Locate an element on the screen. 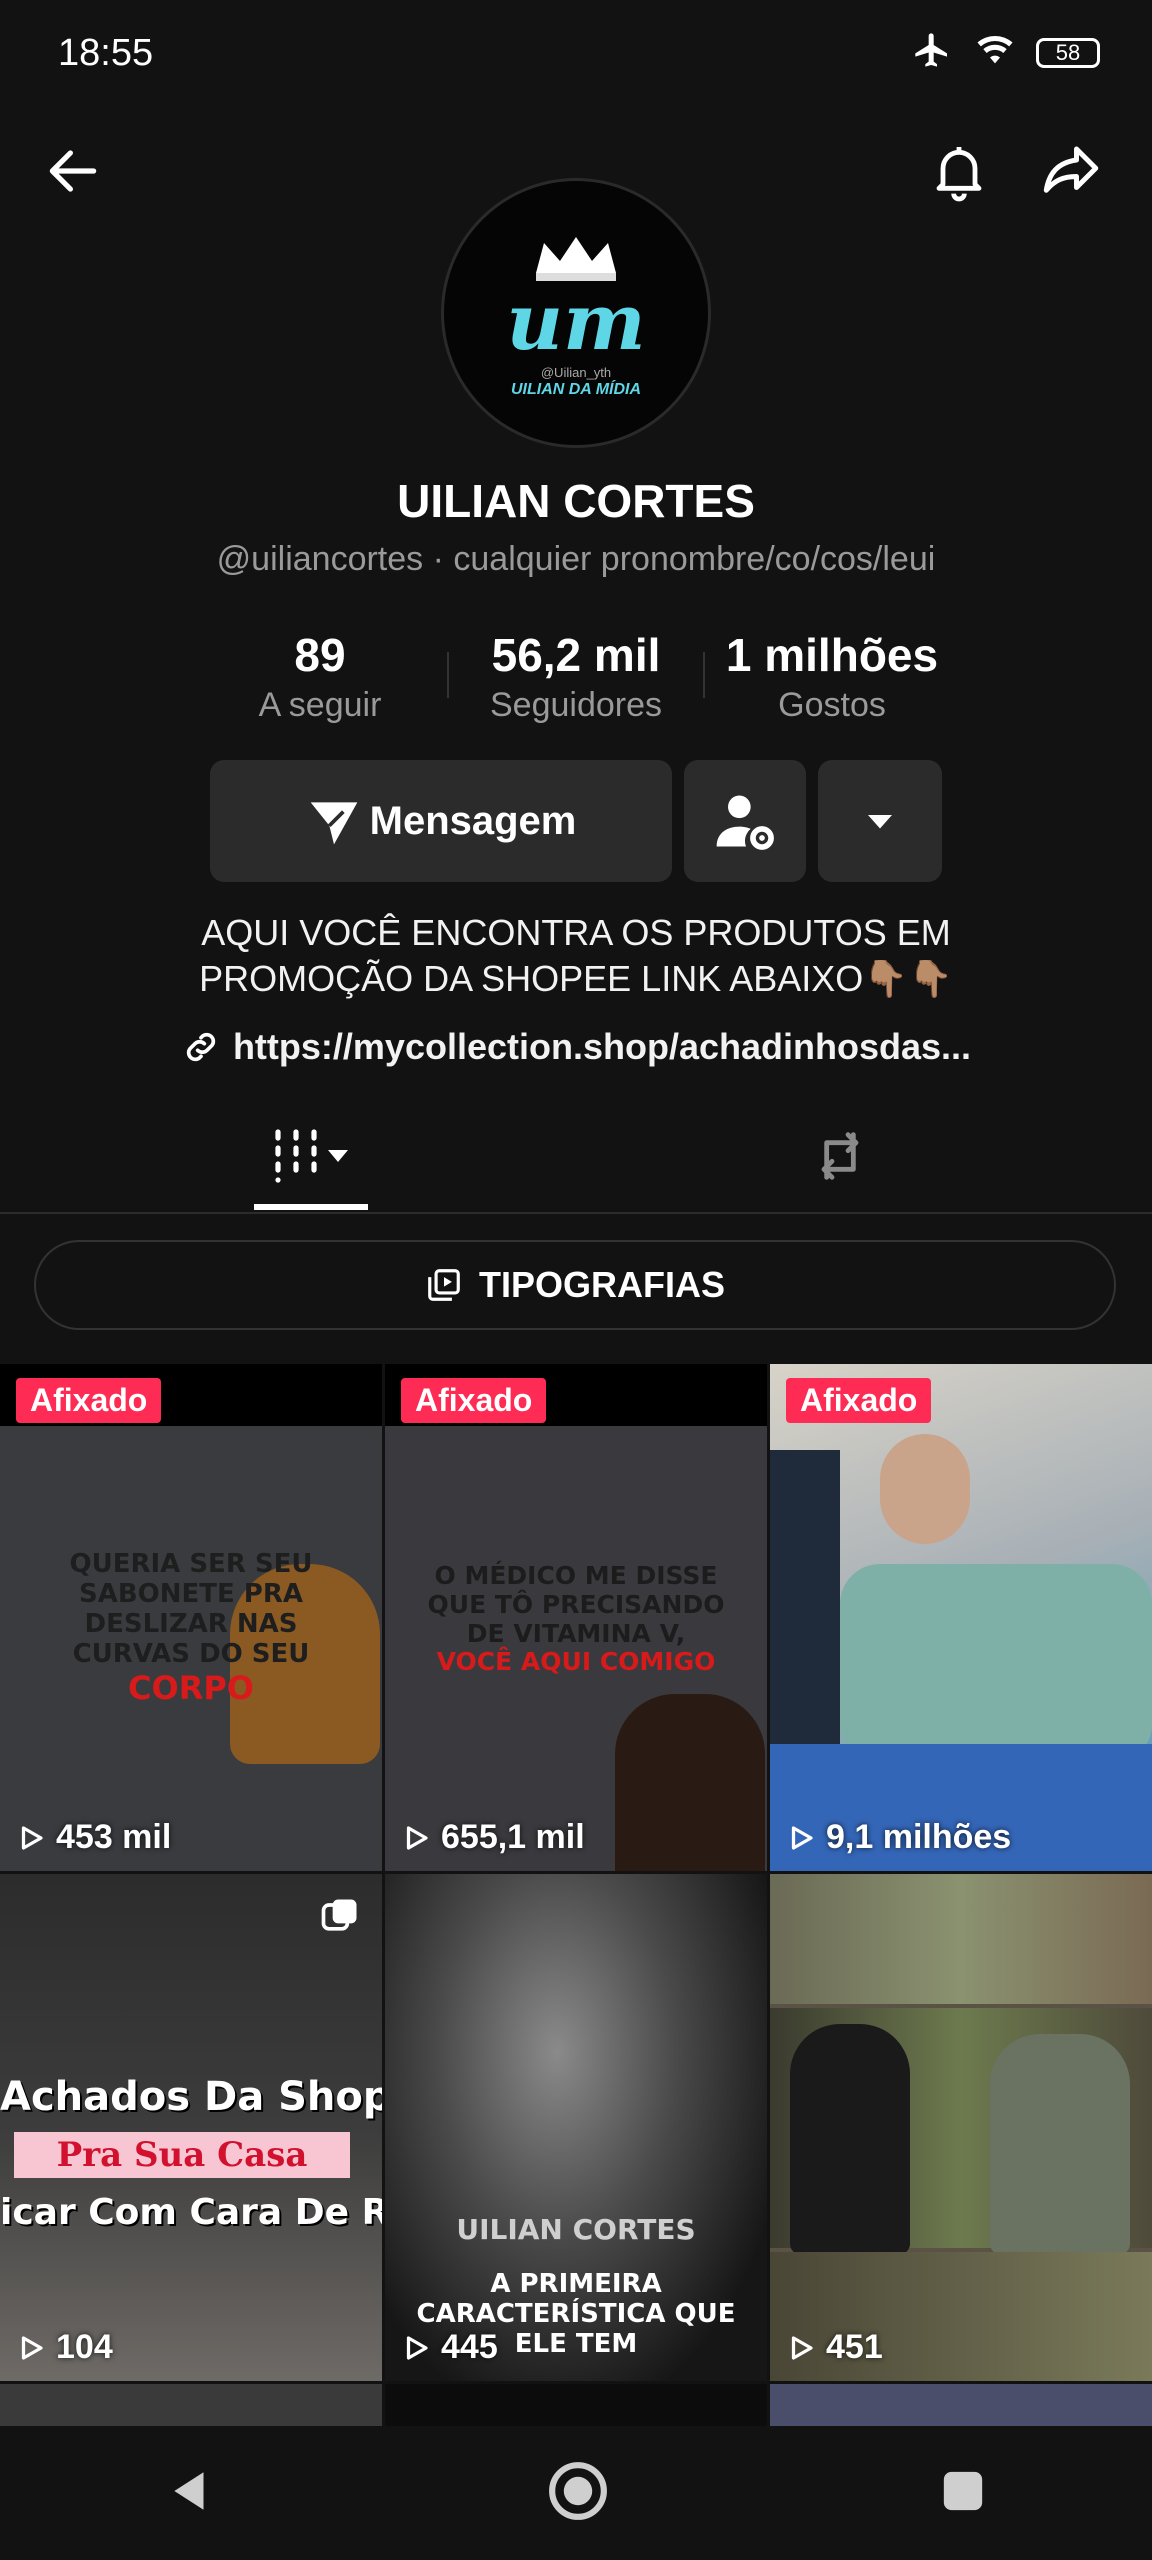 This screenshot has width=1152, height=2560. tab-videos is located at coordinates (312, 1156).